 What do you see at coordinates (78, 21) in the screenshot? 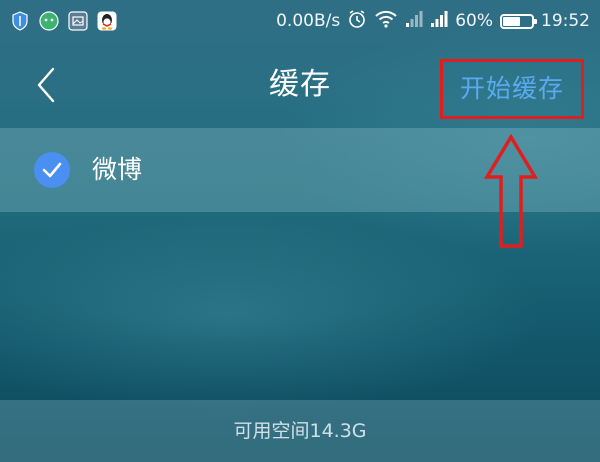
I see `gallery-icon` at bounding box center [78, 21].